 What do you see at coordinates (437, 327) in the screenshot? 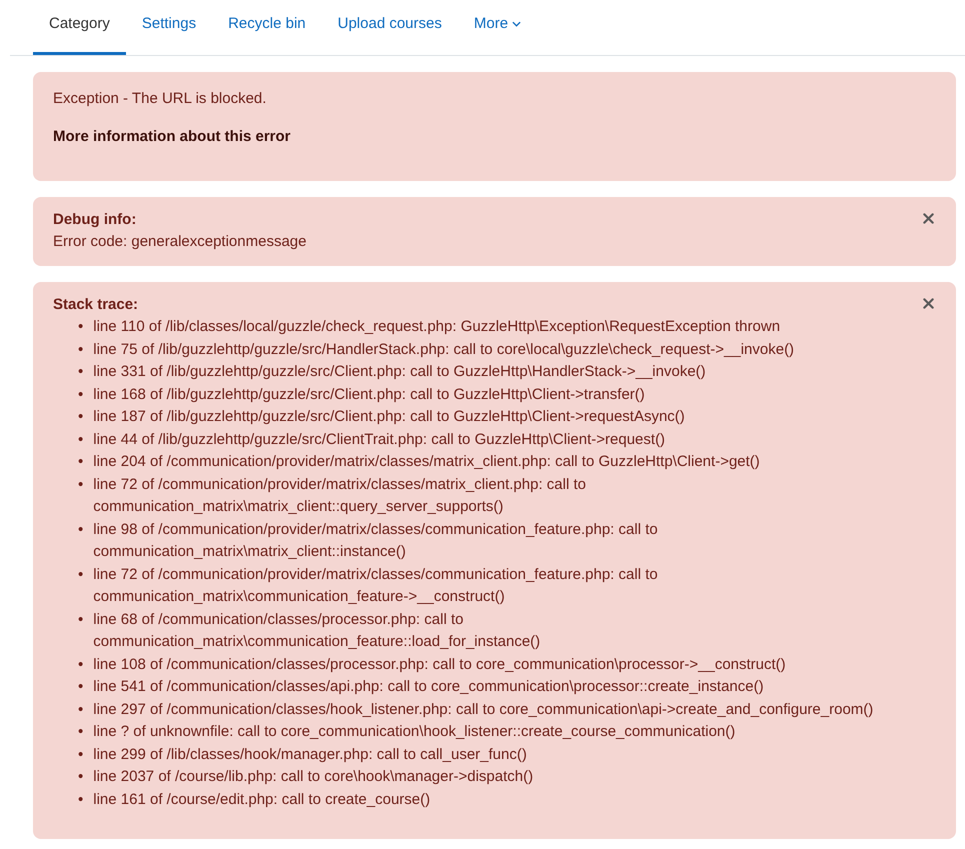
I see `stack-trace-line: line 110 of /lib/classes/local/guzzle/check_request.php: GuzzleHttp\Exception\RequestException thrown` at bounding box center [437, 327].